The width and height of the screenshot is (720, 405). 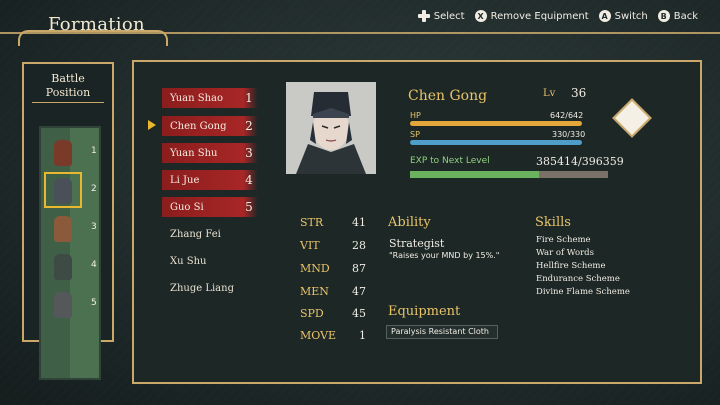 What do you see at coordinates (249, 126) in the screenshot?
I see `officer-slot: 2` at bounding box center [249, 126].